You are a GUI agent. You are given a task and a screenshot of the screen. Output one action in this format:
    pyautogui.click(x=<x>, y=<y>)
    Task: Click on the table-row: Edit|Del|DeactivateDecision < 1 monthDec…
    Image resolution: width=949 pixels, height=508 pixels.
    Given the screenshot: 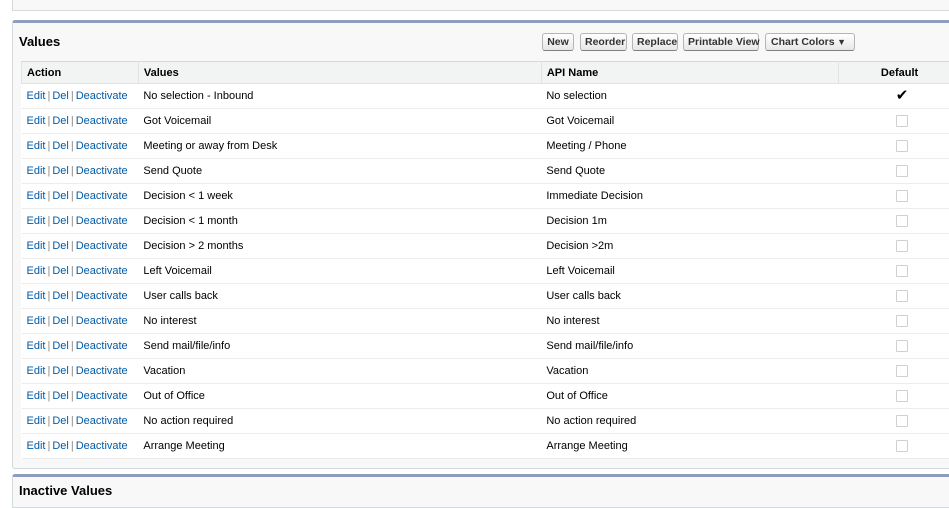 What is the action you would take?
    pyautogui.click(x=485, y=221)
    